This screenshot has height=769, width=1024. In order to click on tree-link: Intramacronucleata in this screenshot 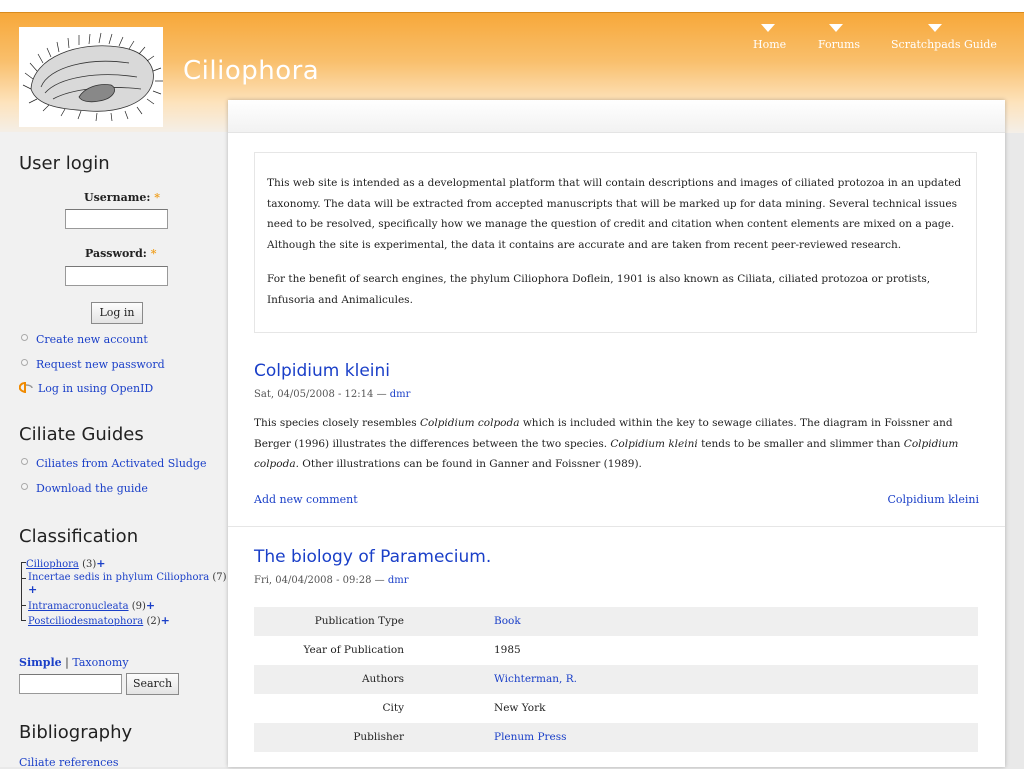, I will do `click(78, 606)`.